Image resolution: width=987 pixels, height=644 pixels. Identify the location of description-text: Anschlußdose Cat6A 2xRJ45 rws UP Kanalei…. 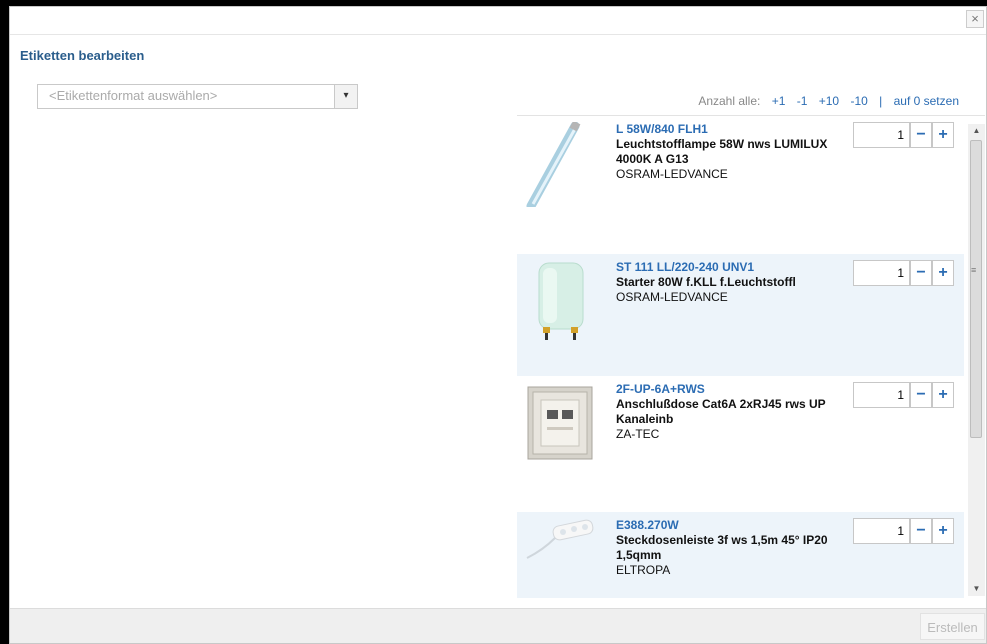
(721, 411).